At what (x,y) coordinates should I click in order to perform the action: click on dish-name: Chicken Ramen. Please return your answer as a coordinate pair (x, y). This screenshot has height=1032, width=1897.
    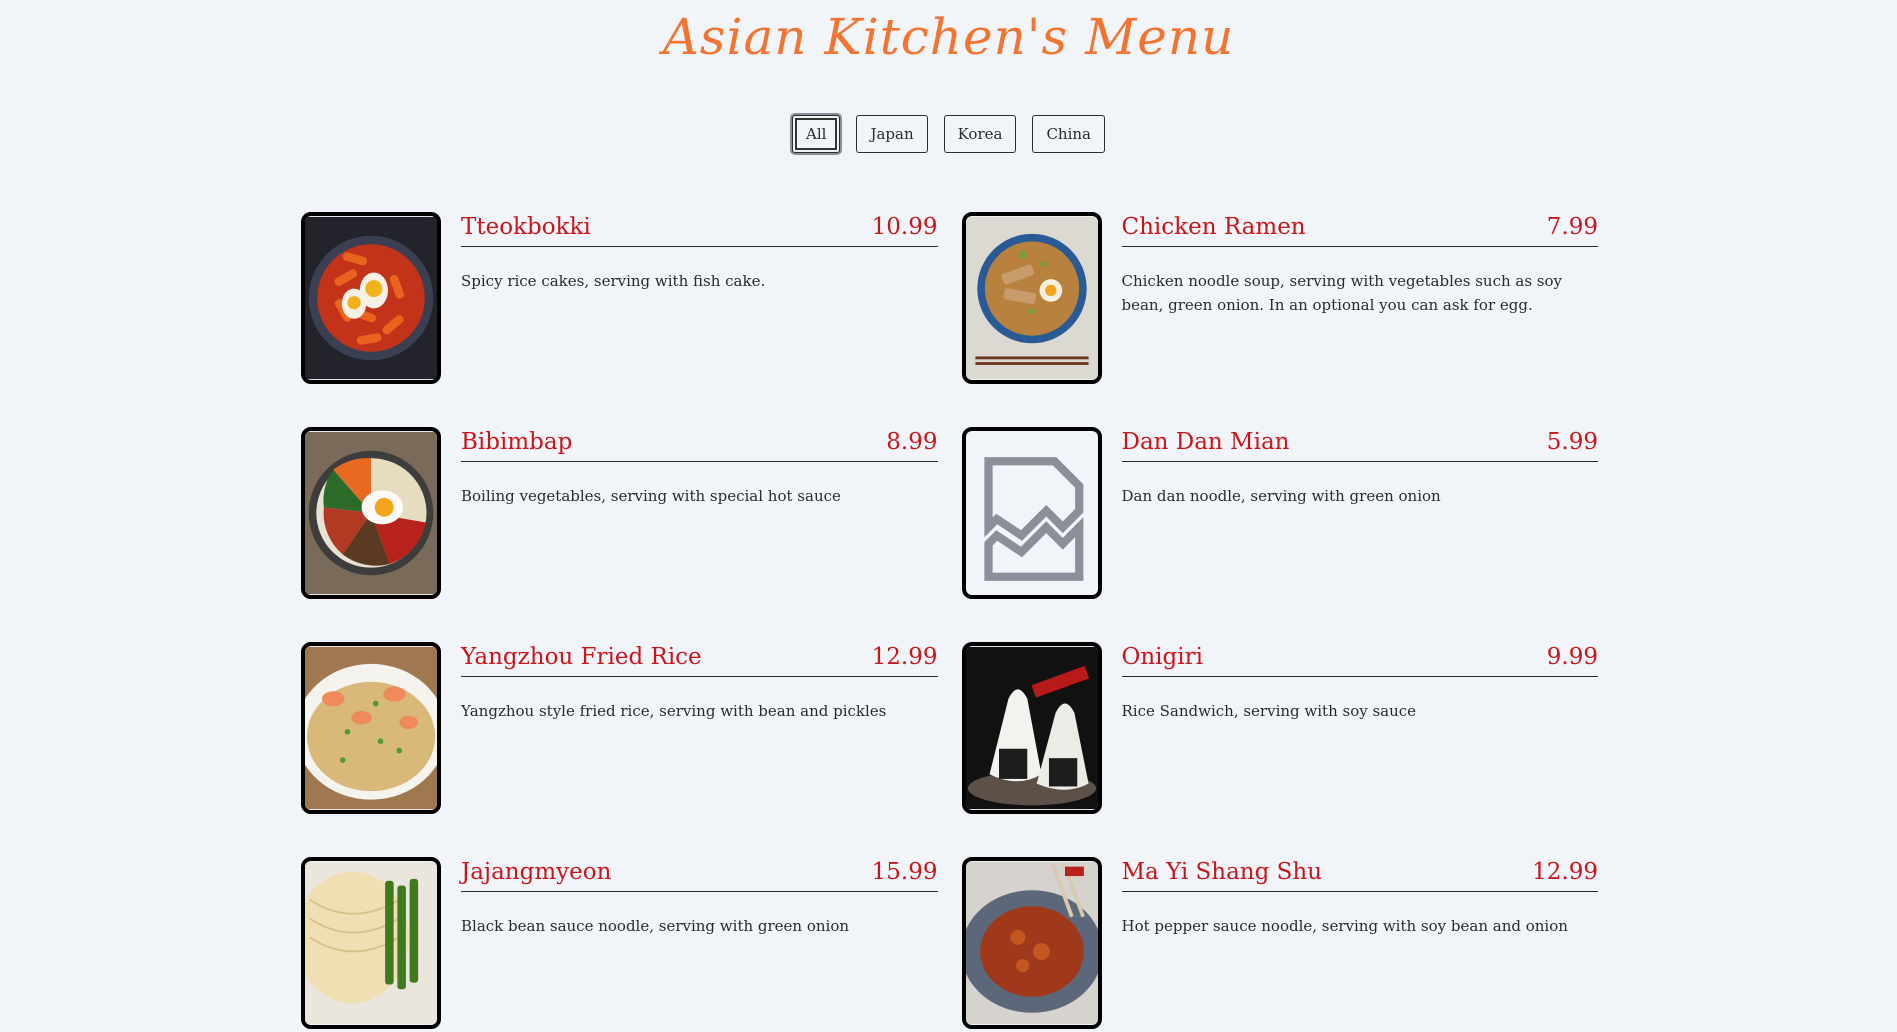
    Looking at the image, I should click on (1213, 227).